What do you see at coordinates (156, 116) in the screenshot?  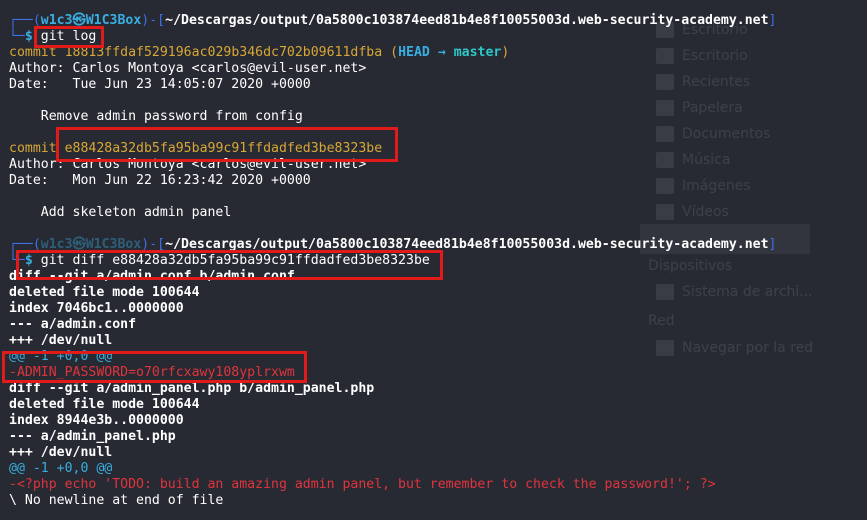 I see `commit-message: Remove admin password from config` at bounding box center [156, 116].